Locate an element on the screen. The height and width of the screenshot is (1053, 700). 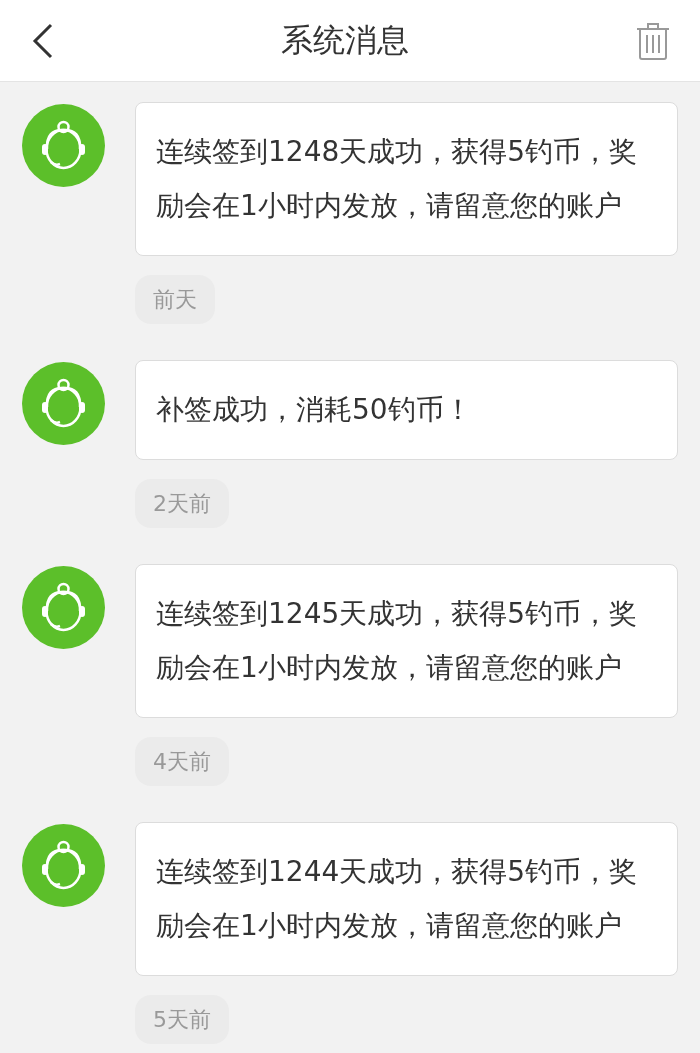
message-time: 前天 is located at coordinates (175, 299).